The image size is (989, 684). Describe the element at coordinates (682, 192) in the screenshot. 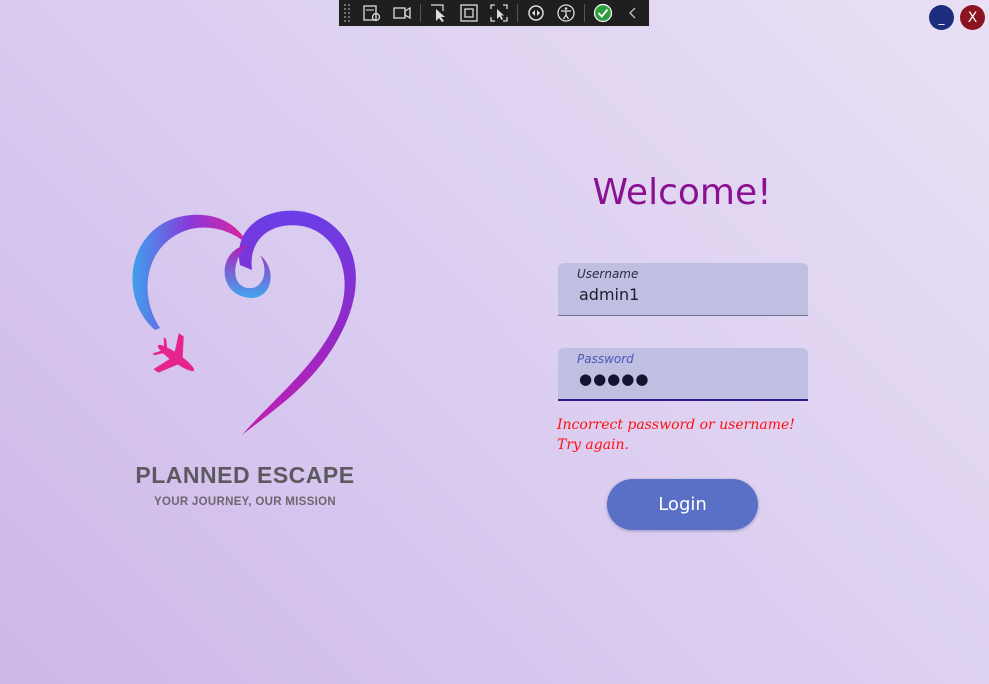

I see `welcome-heading: Welcome!` at that location.